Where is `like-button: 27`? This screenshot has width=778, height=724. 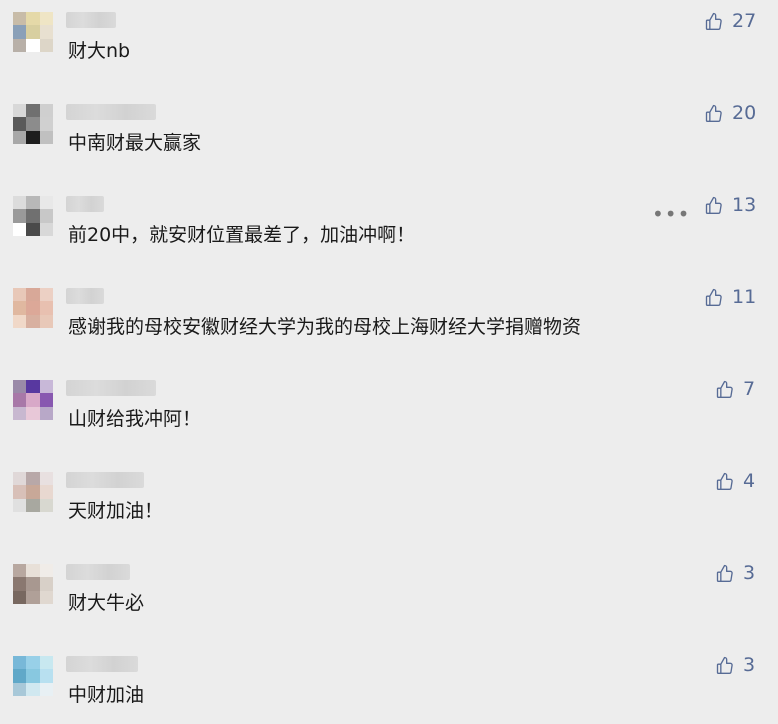
like-button: 27 is located at coordinates (730, 21).